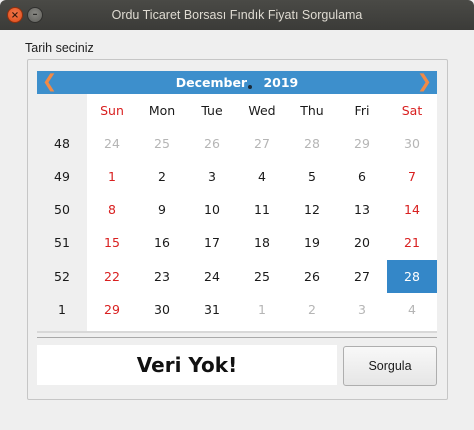 The image size is (474, 430). Describe the element at coordinates (412, 110) in the screenshot. I see `weekday-header: Sat` at that location.